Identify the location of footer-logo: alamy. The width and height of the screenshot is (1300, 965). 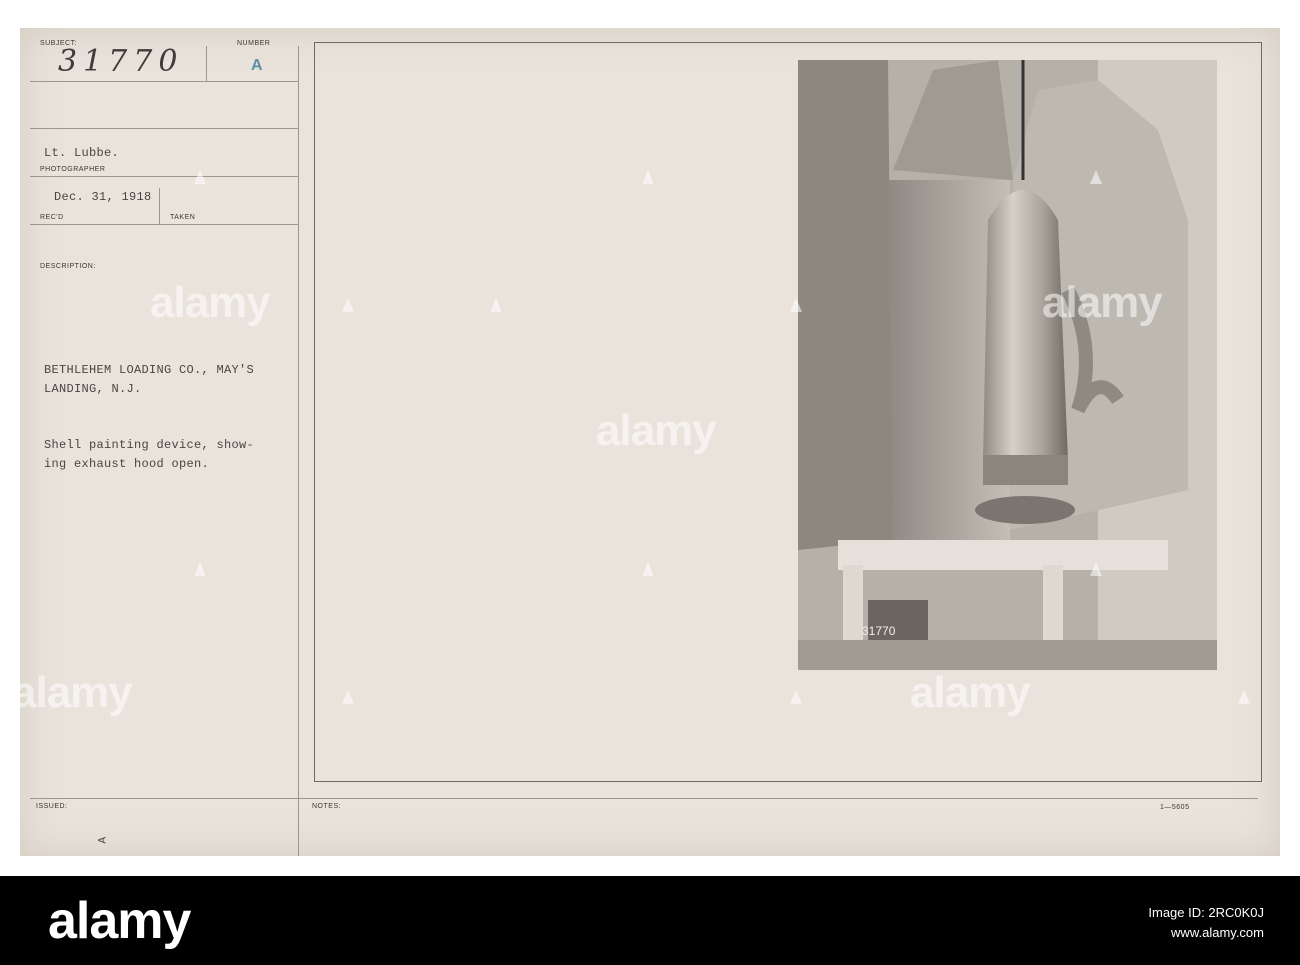
(119, 921).